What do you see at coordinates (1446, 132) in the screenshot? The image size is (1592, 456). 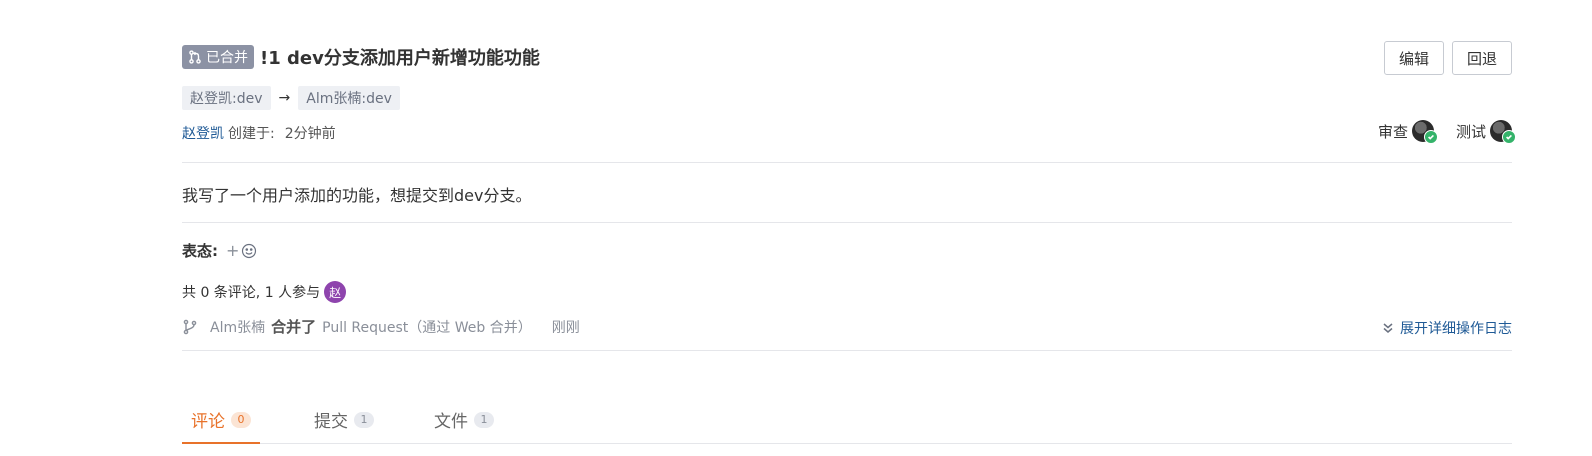 I see `reviewers: 审查 测试` at bounding box center [1446, 132].